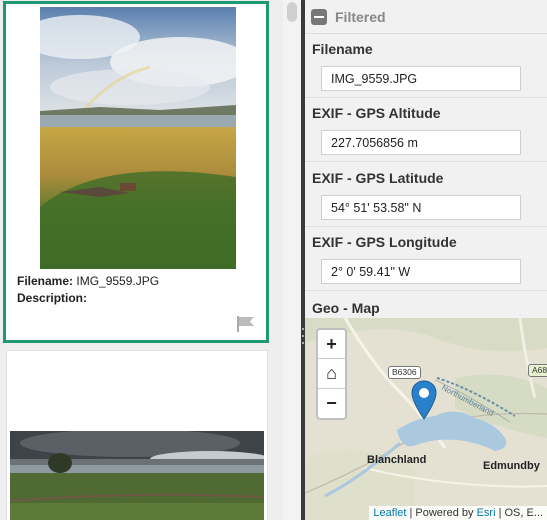  What do you see at coordinates (319, 16) in the screenshot?
I see `collapse-icon` at bounding box center [319, 16].